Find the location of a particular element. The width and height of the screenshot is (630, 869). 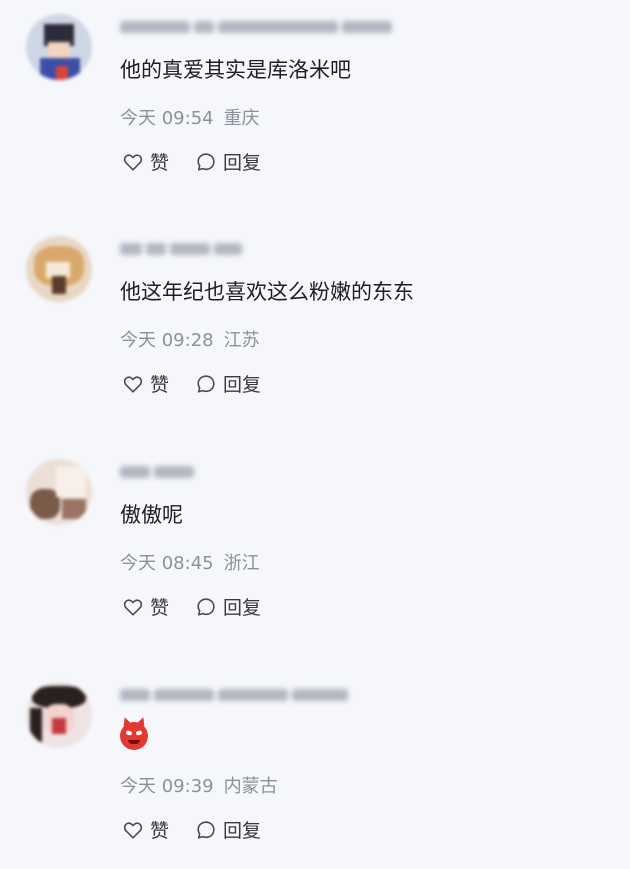

comment-time: 今天 09:39 is located at coordinates (167, 786).